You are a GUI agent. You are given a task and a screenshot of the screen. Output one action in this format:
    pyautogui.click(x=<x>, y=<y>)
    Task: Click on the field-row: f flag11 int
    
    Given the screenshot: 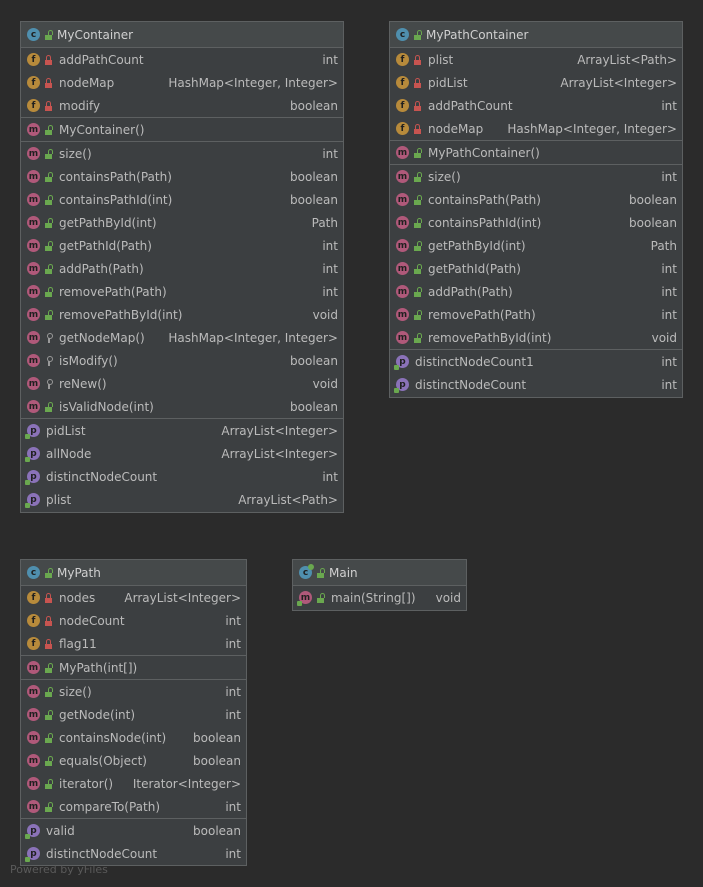 What is the action you would take?
    pyautogui.click(x=133, y=643)
    